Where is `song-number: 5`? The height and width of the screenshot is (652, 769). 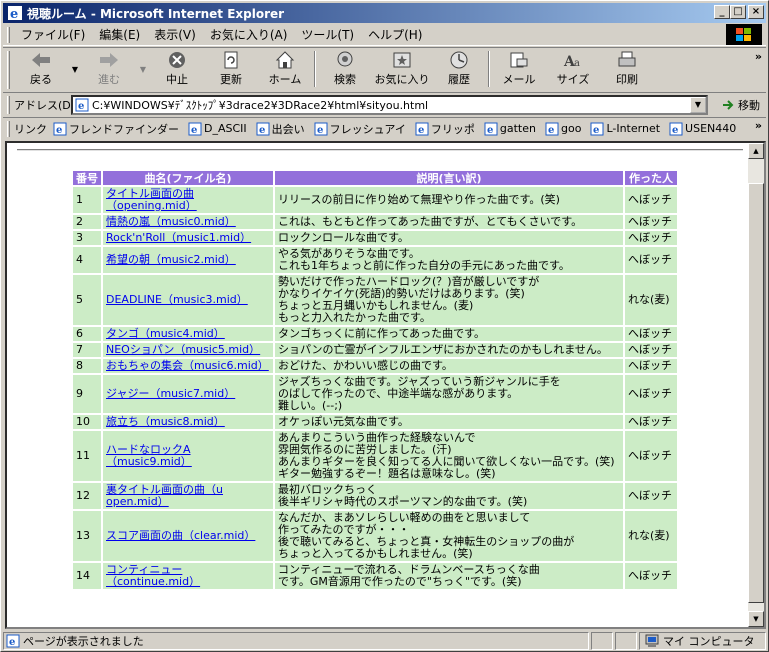
song-number: 5 is located at coordinates (87, 300).